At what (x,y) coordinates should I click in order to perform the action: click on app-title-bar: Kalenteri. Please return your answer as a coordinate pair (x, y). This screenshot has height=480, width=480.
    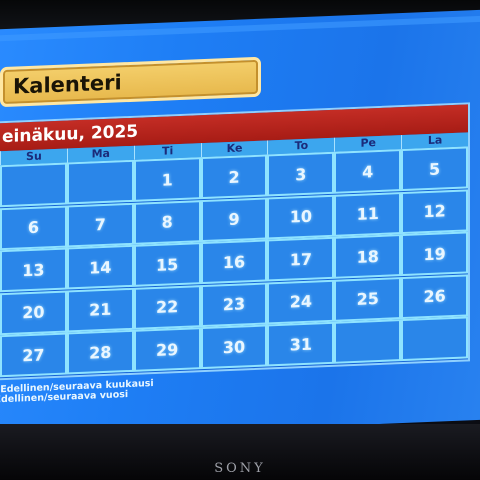
    Looking at the image, I should click on (130, 82).